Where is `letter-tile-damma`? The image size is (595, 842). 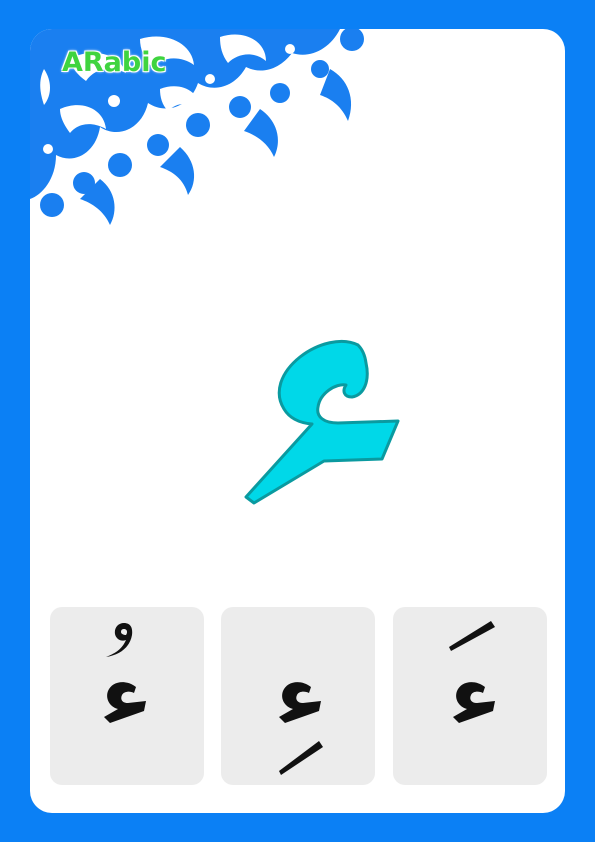 letter-tile-damma is located at coordinates (127, 696).